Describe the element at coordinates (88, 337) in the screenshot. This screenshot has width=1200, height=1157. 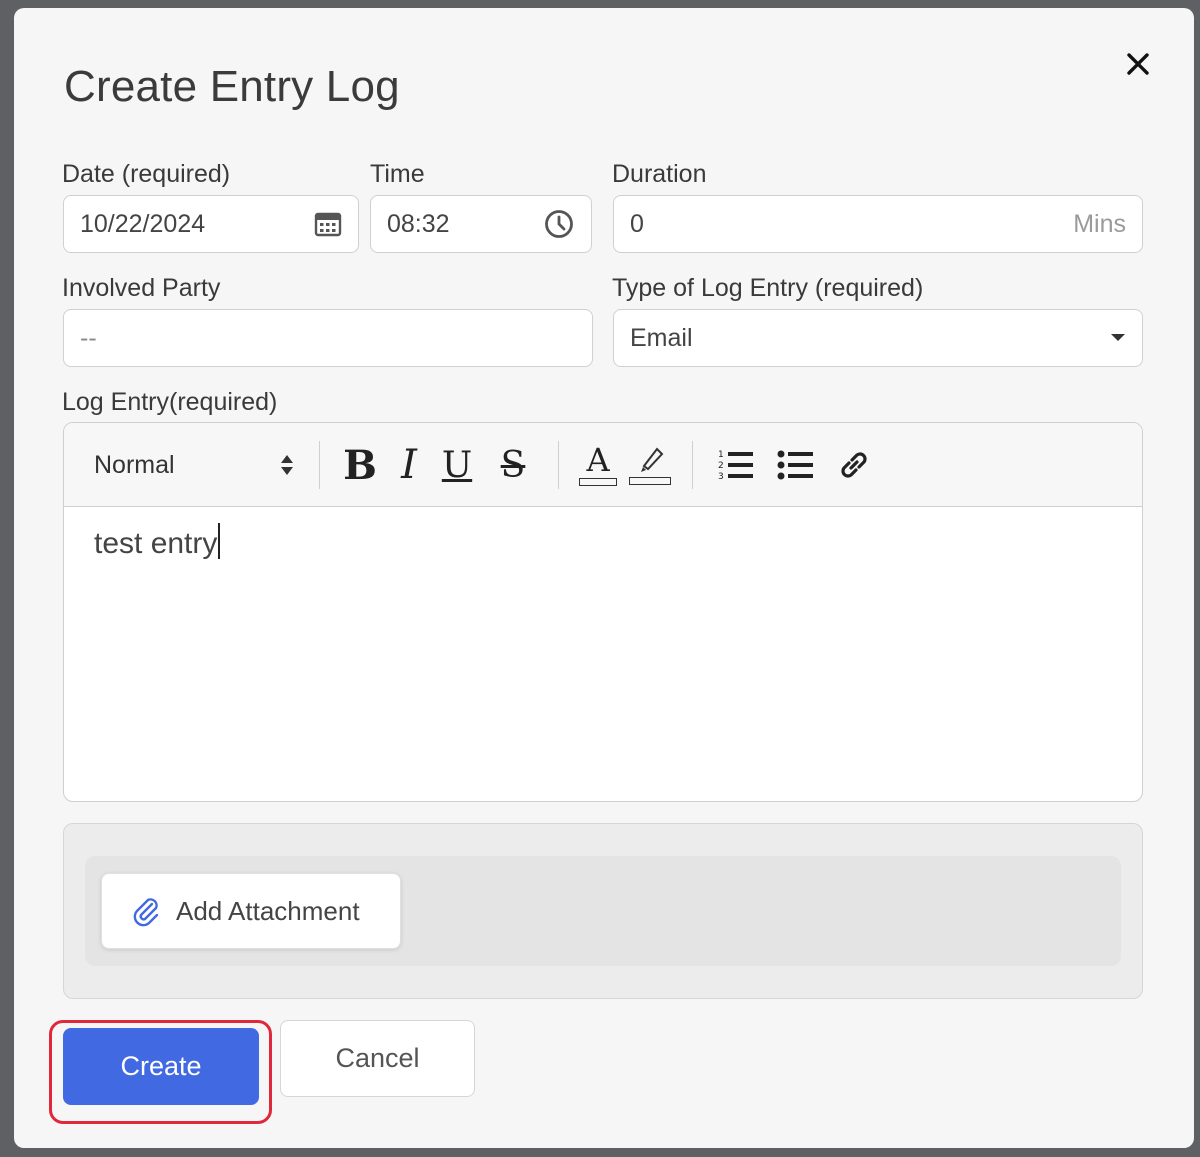
I see `involved-party-value: --` at that location.